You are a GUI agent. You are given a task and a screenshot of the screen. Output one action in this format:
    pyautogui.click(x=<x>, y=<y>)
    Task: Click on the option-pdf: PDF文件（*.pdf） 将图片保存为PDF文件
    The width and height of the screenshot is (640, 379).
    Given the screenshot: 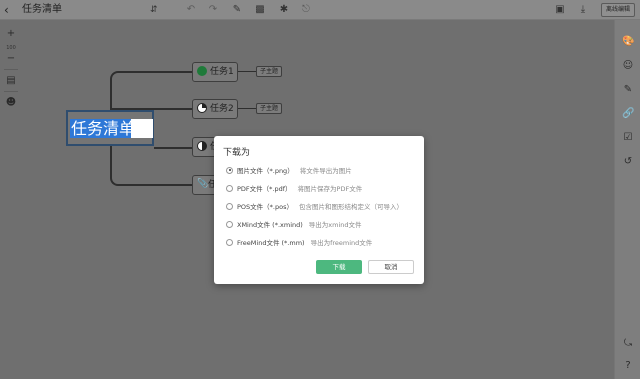 What is the action you would take?
    pyautogui.click(x=294, y=189)
    